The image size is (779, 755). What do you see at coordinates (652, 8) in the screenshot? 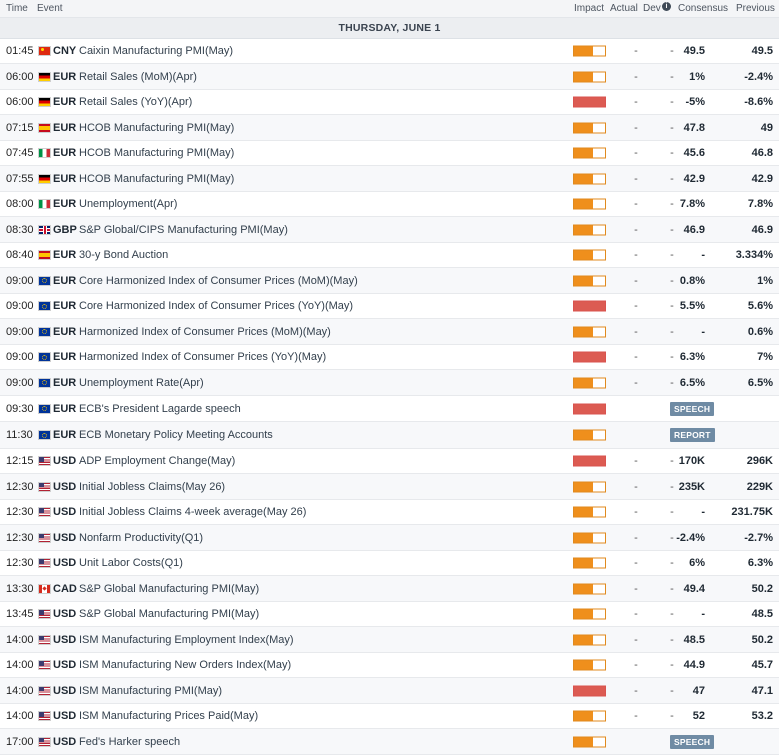
I see `header-dev: Dev` at bounding box center [652, 8].